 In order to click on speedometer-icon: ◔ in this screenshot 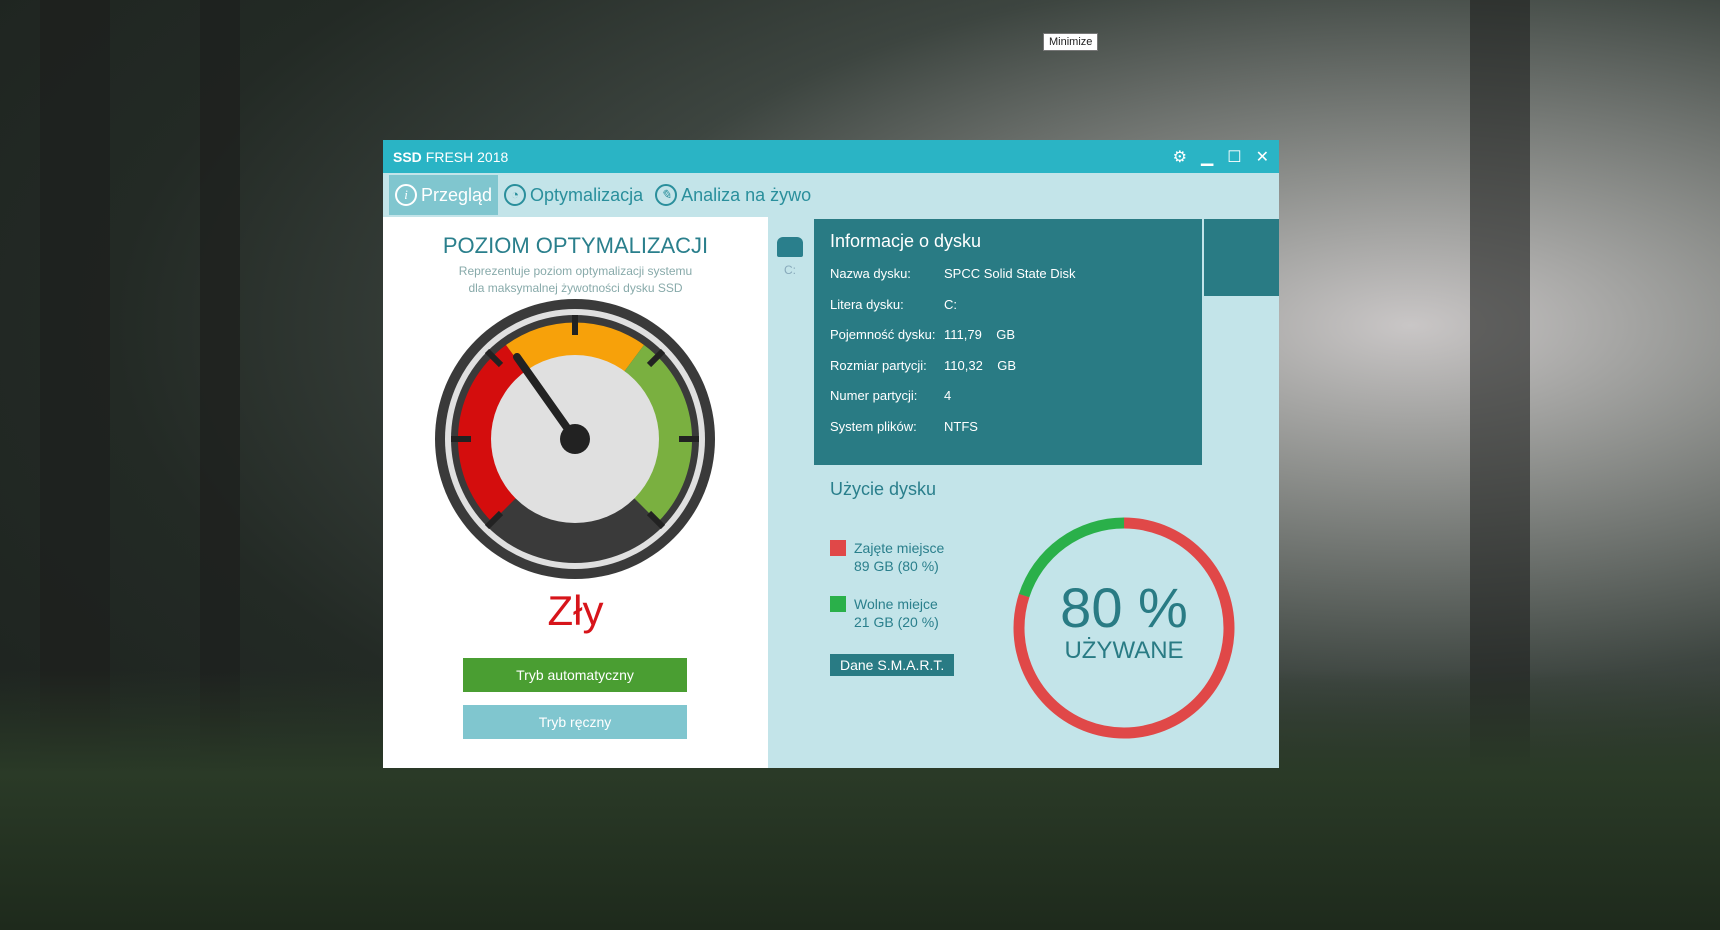, I will do `click(515, 195)`.